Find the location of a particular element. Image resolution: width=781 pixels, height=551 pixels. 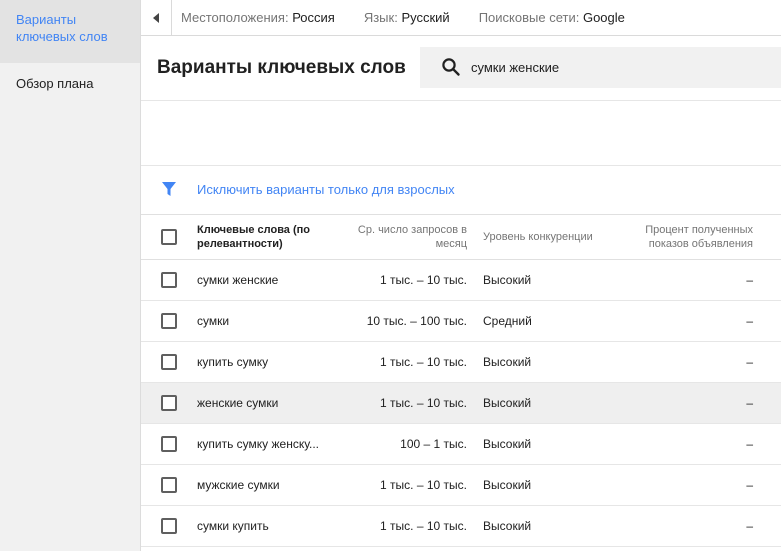

keyword-cell: сумки купить is located at coordinates (233, 526).